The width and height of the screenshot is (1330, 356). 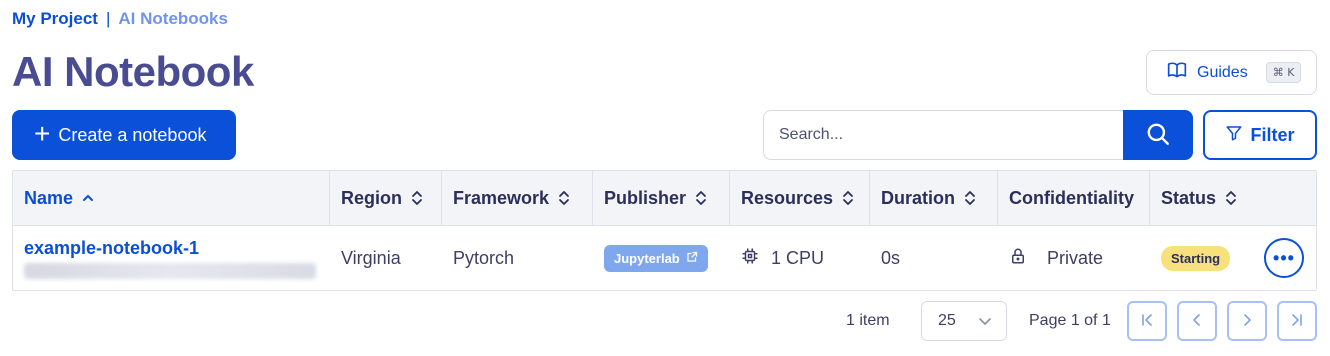 I want to click on resources-value: 1 CPU, so click(x=798, y=257).